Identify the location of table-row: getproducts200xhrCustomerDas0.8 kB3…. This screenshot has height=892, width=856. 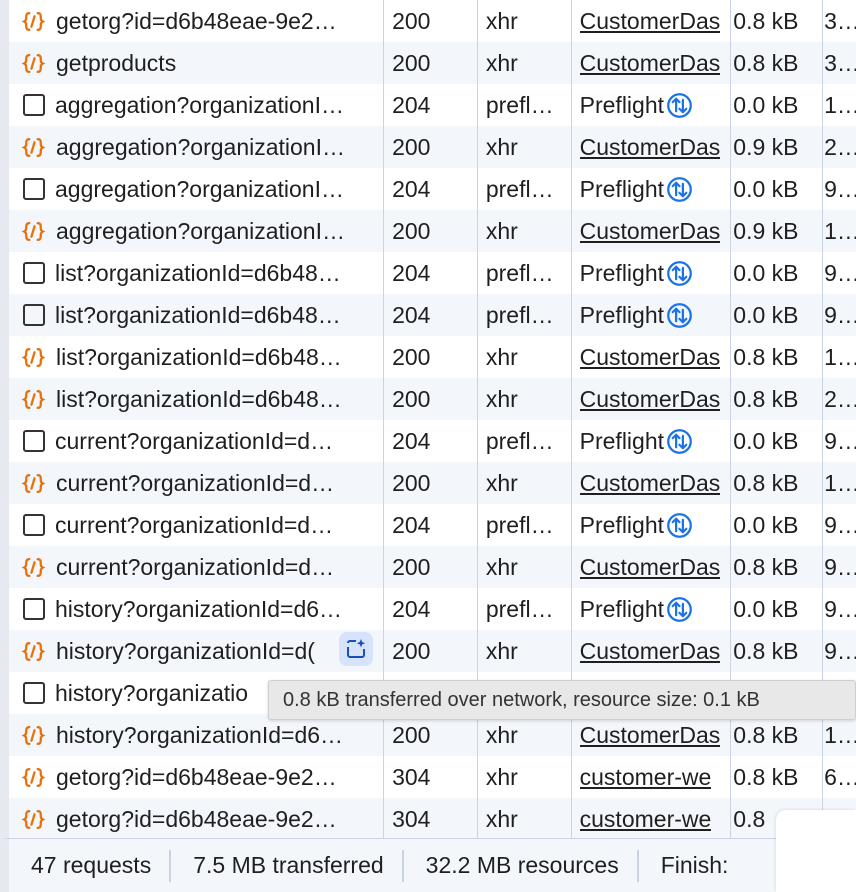
(432, 63).